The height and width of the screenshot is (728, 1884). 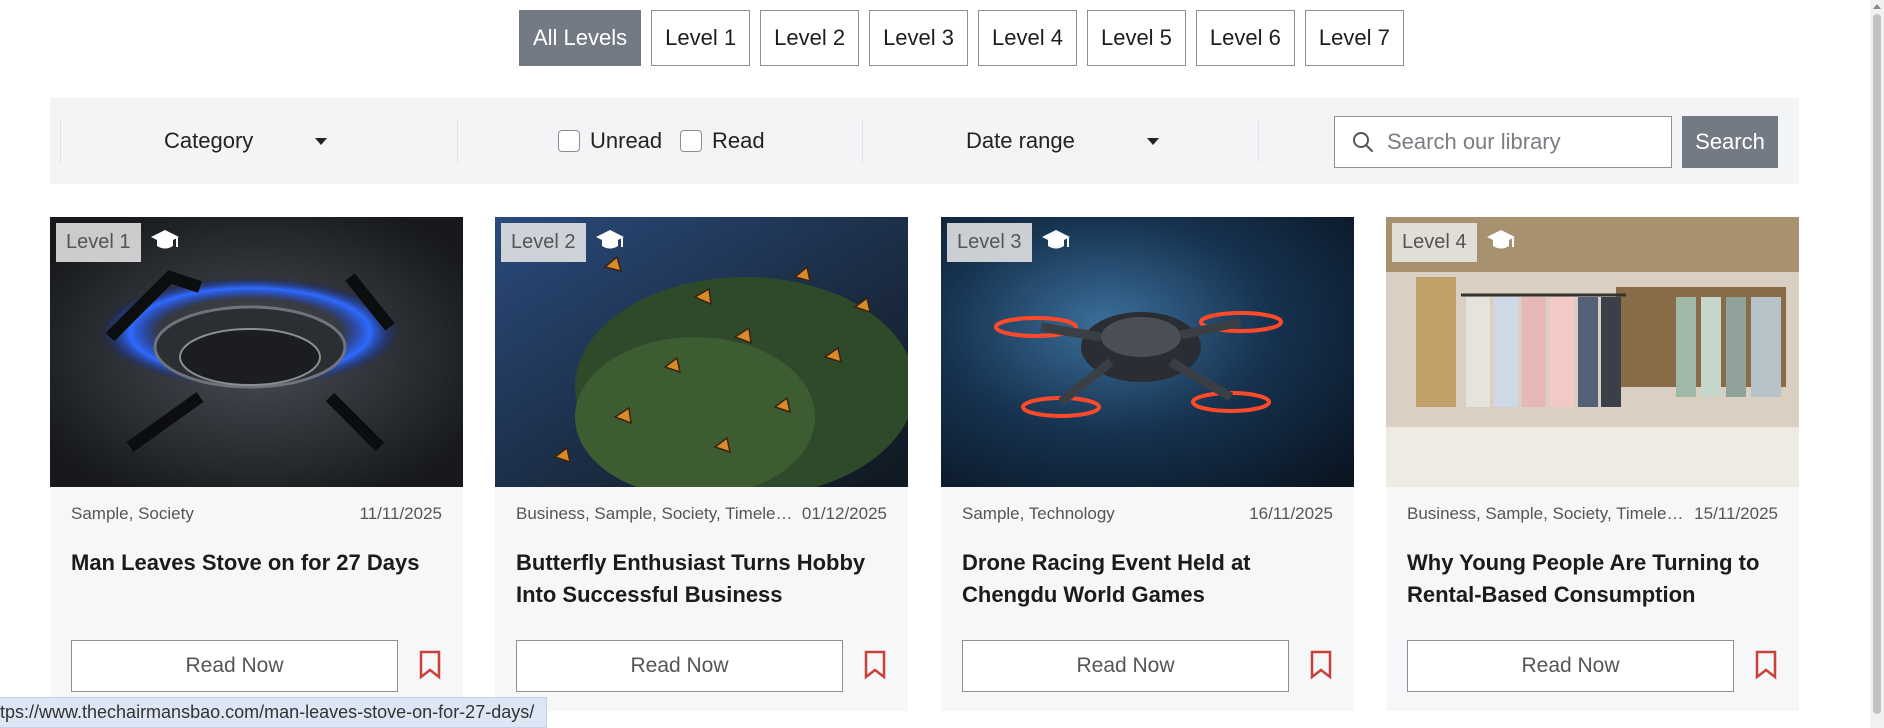 I want to click on search-input, so click(x=1517, y=142).